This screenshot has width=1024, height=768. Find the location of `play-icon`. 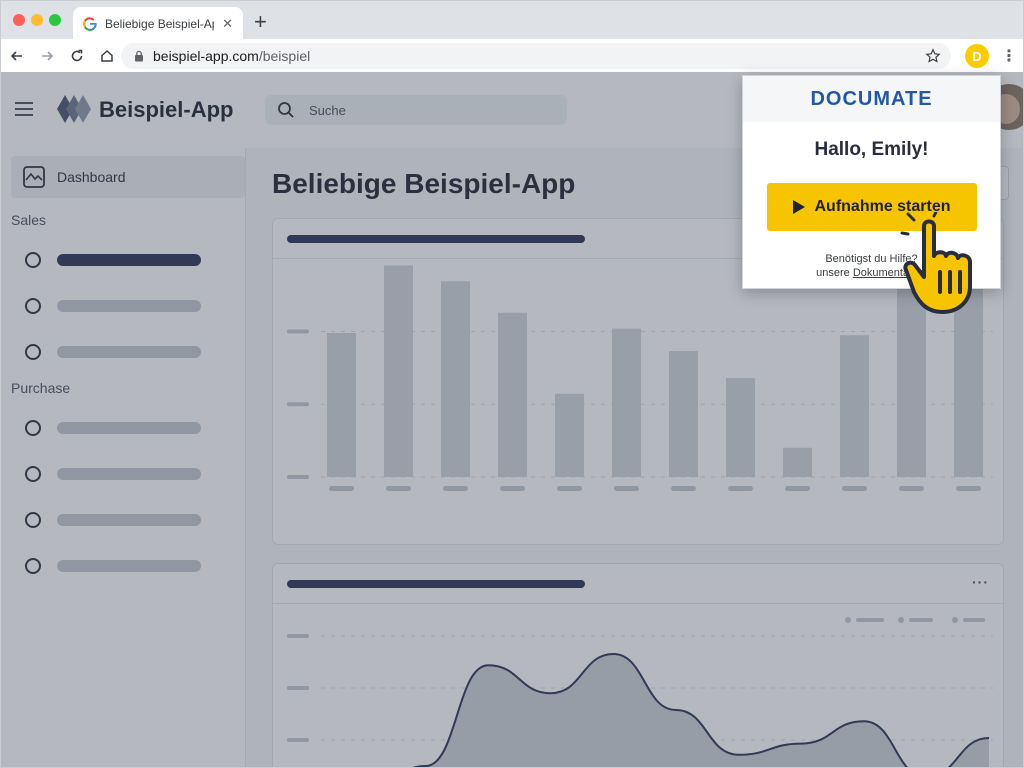

play-icon is located at coordinates (799, 207).